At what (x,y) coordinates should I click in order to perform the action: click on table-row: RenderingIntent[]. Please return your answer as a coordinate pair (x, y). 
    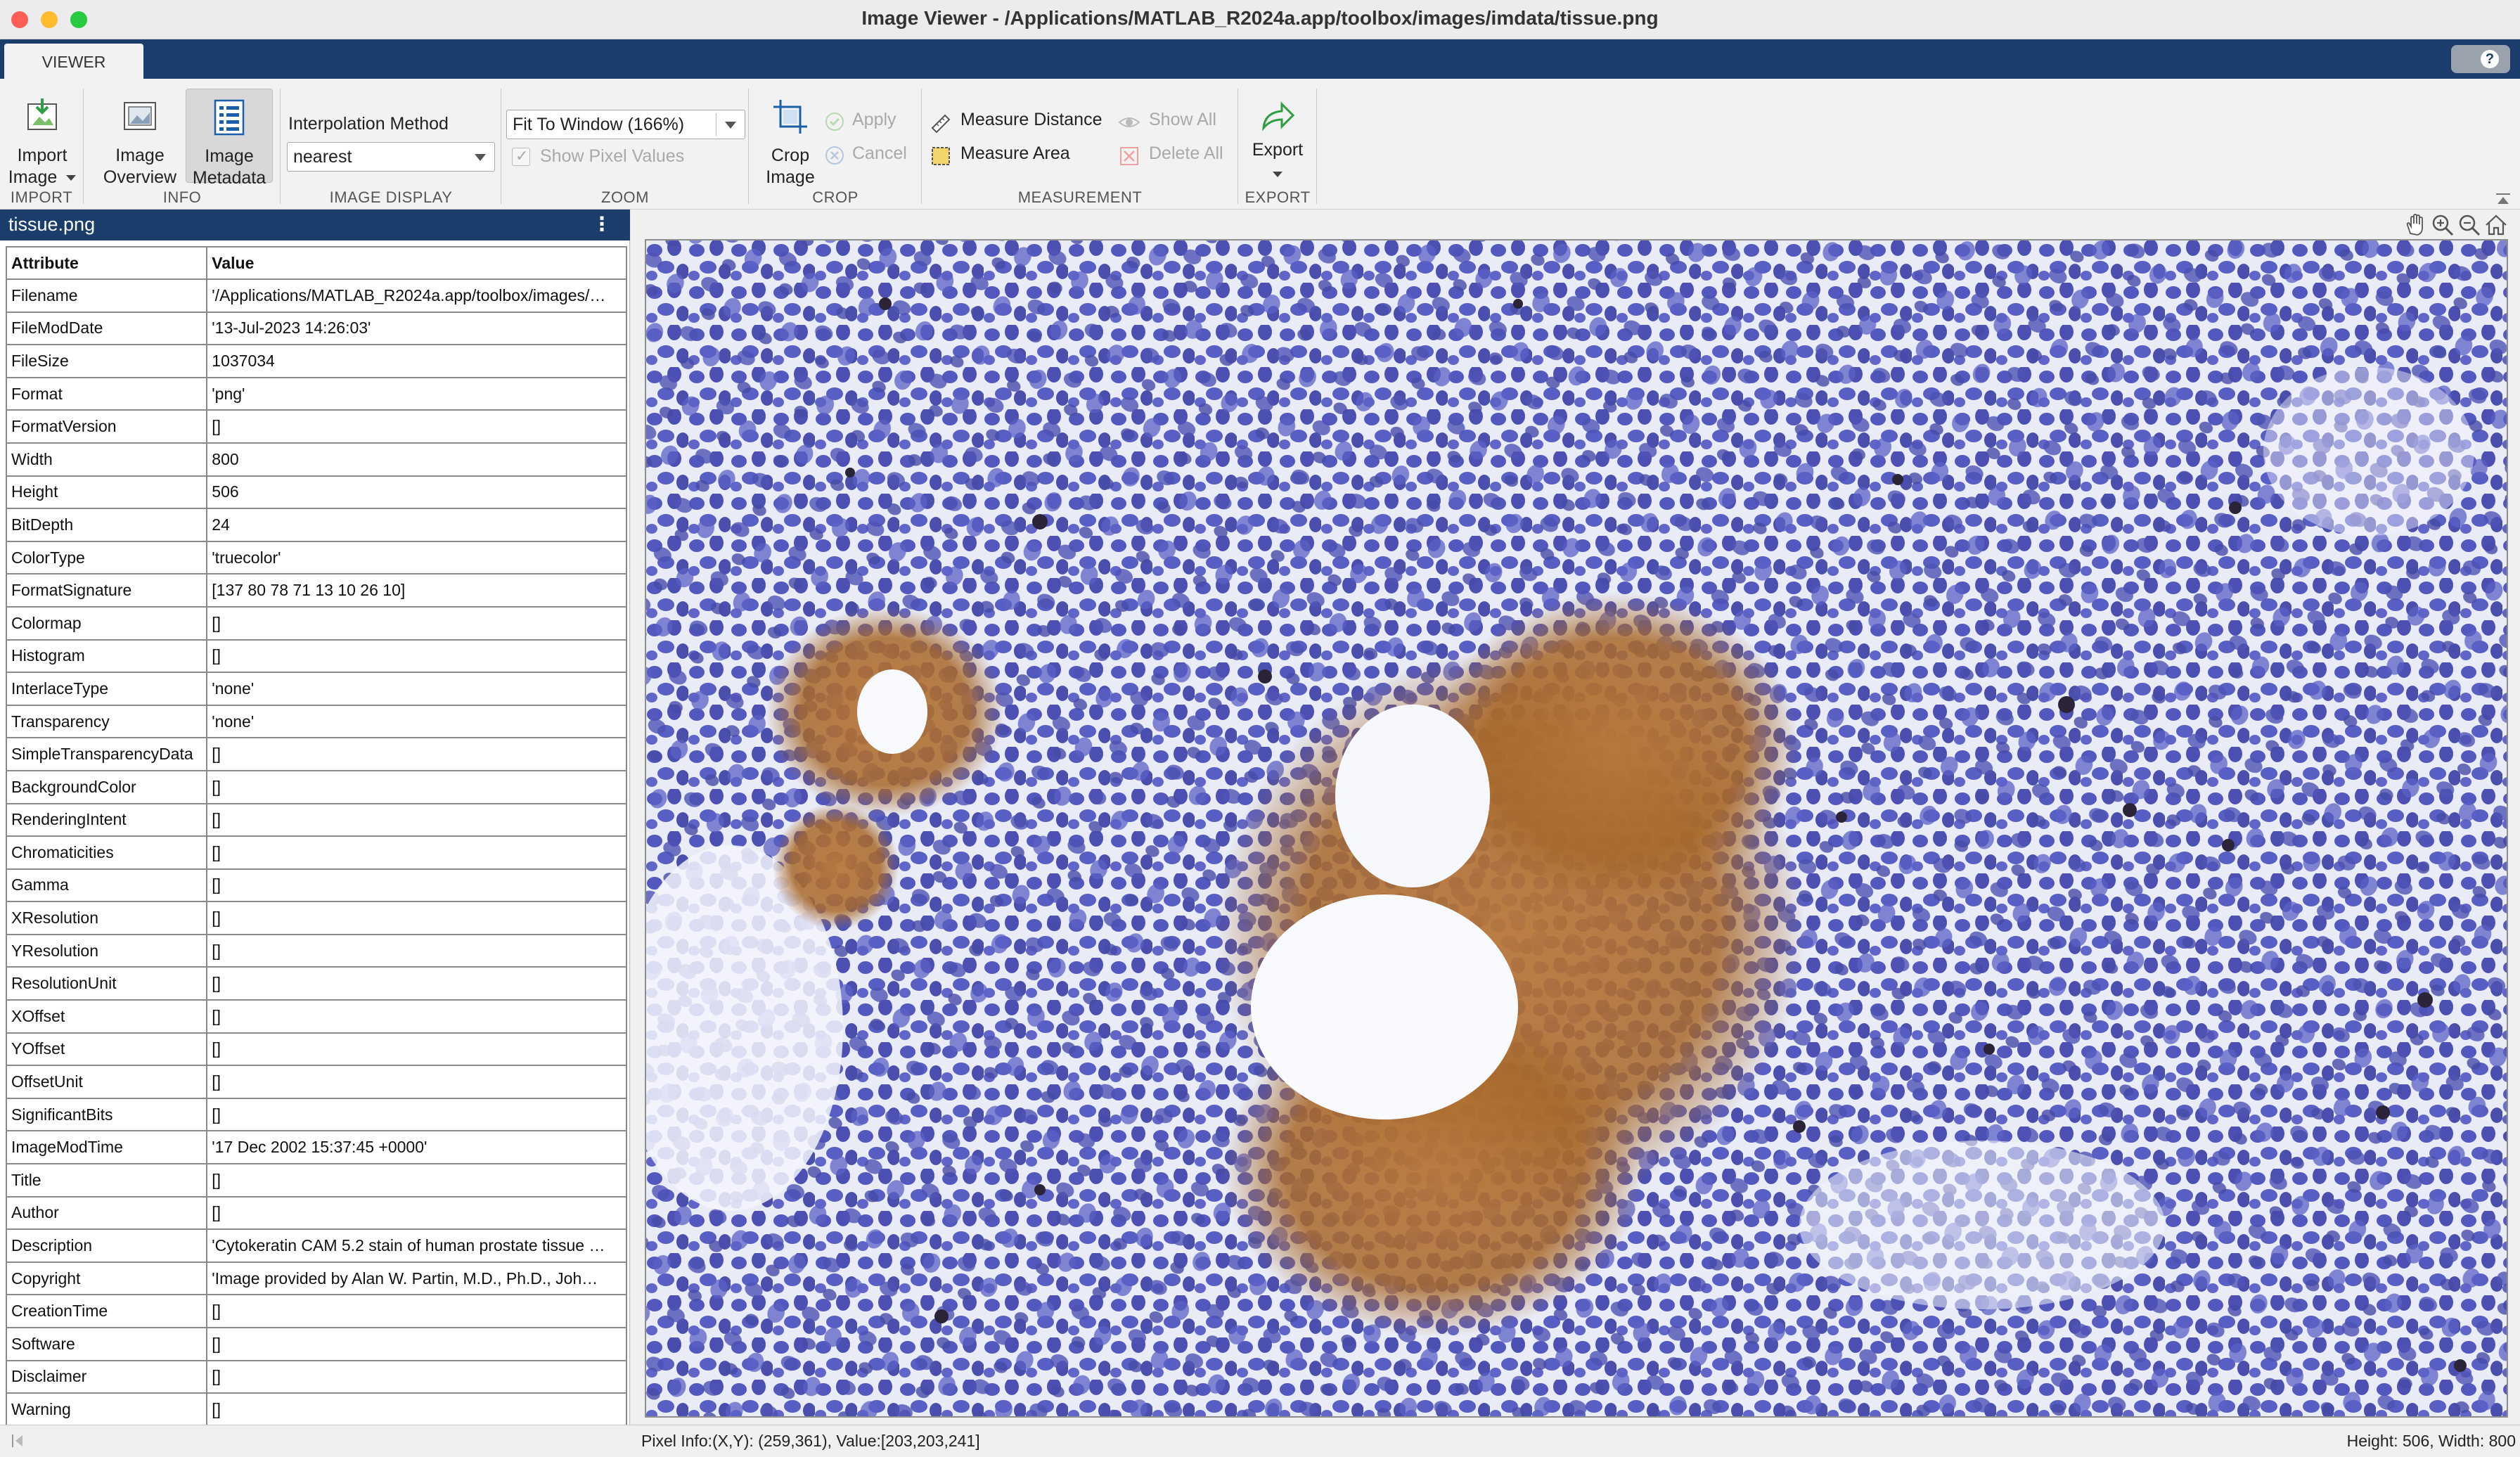
    Looking at the image, I should click on (316, 819).